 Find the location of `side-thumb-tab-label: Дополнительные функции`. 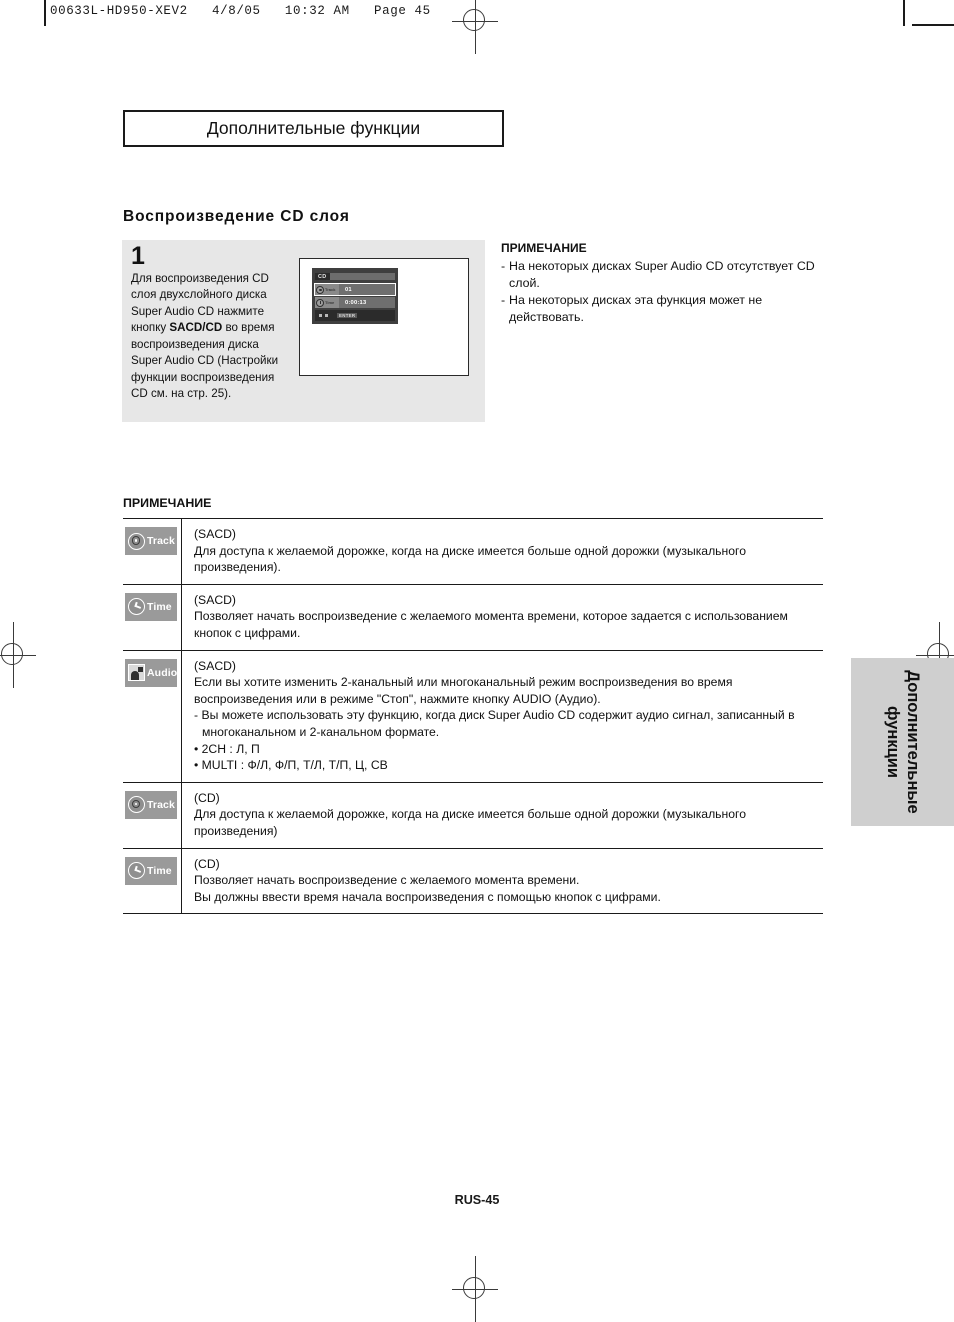

side-thumb-tab-label: Дополнительные функции is located at coordinates (903, 742).